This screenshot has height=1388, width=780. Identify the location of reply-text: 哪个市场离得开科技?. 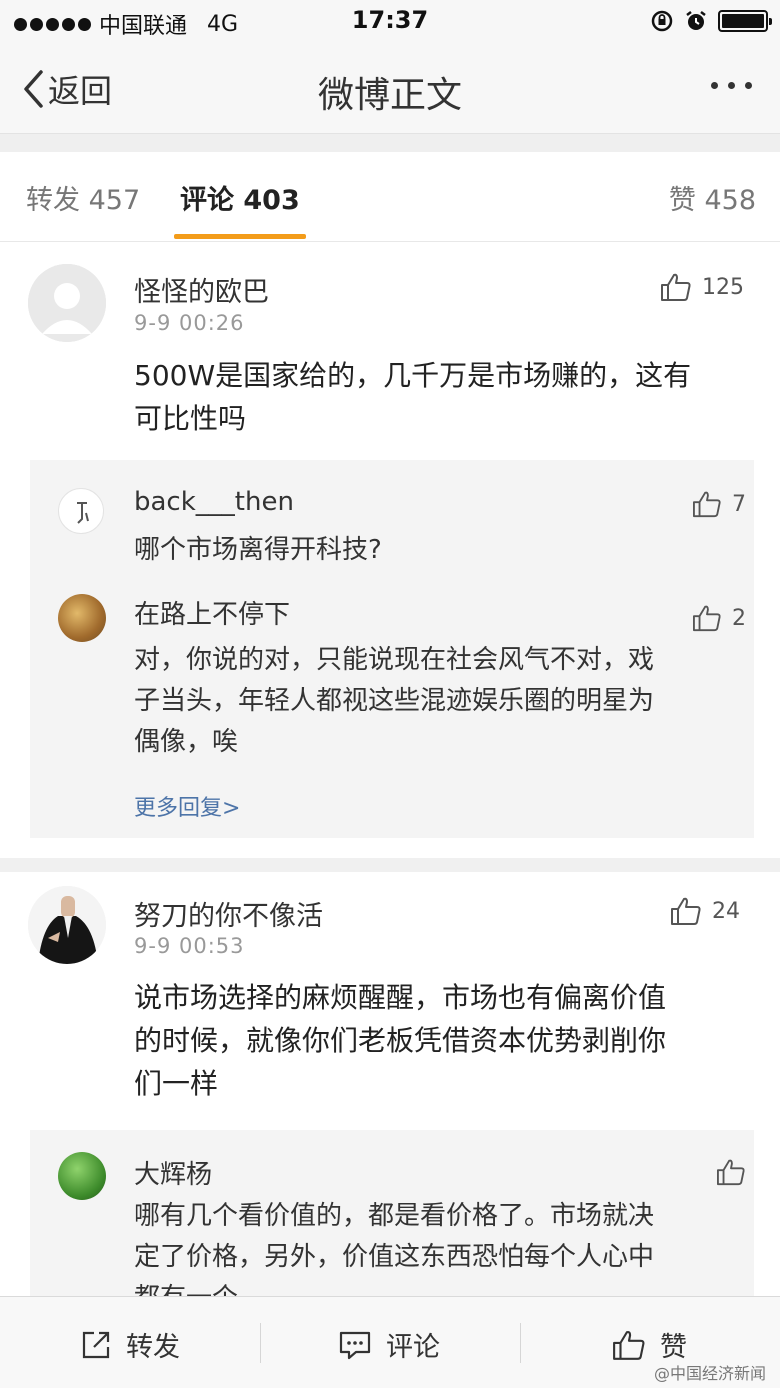
(258, 550).